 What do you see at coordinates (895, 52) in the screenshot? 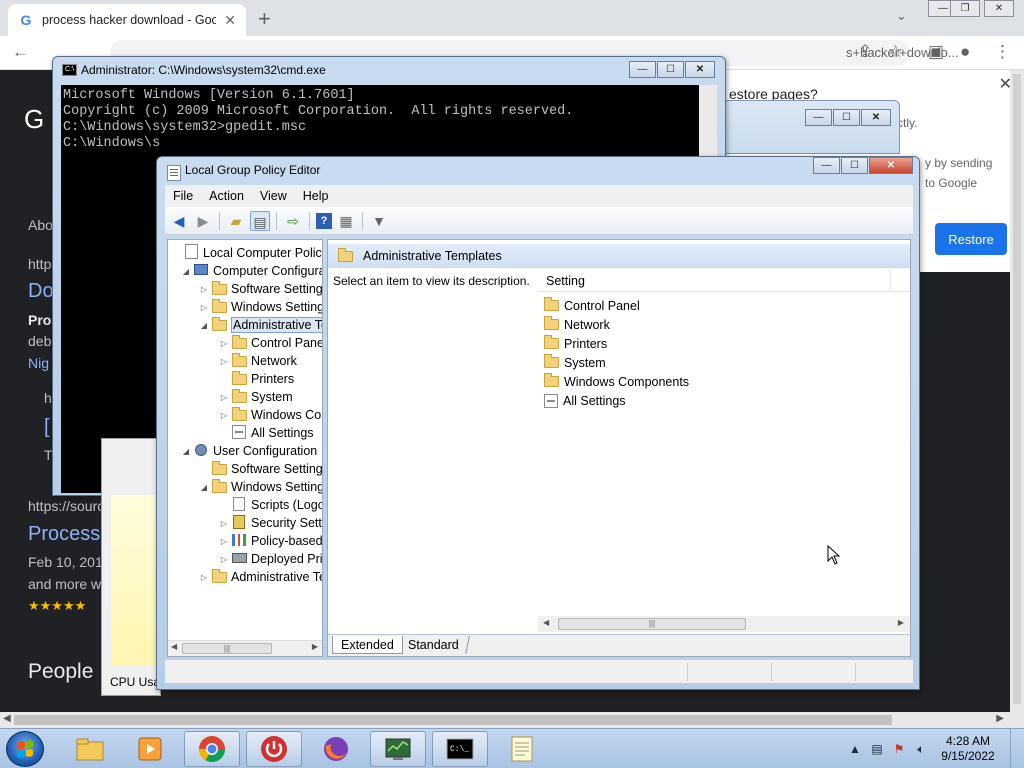
I see `bookmark-star-icon: ☆` at bounding box center [895, 52].